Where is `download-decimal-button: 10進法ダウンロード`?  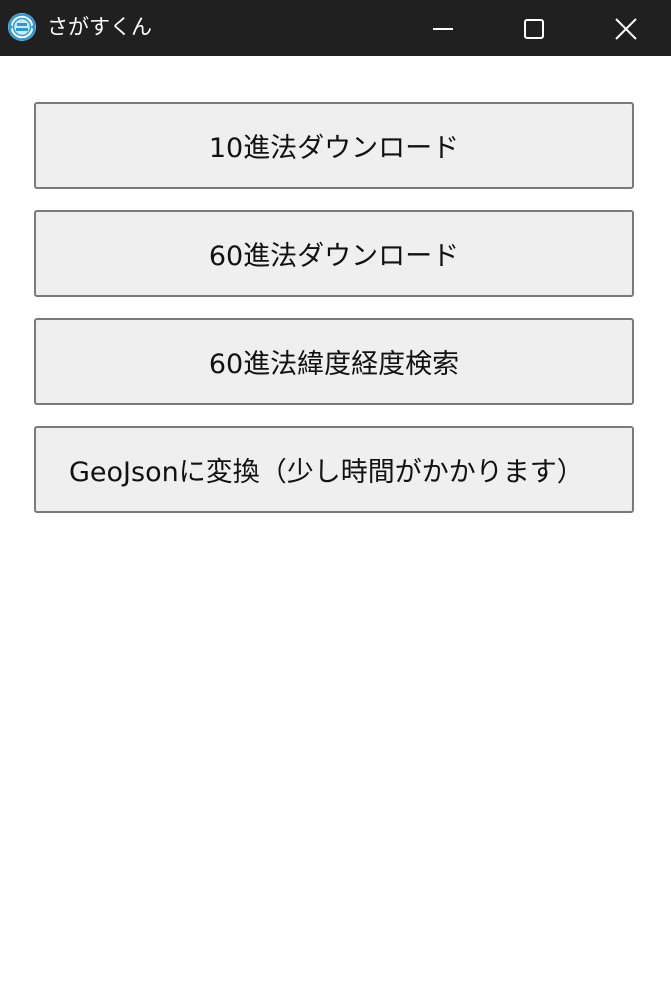
download-decimal-button: 10進法ダウンロード is located at coordinates (334, 145).